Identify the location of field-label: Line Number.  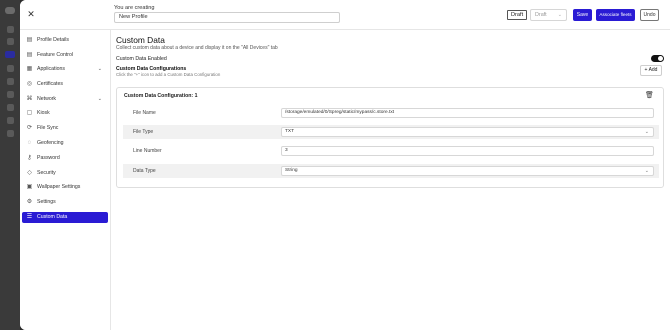
(147, 151).